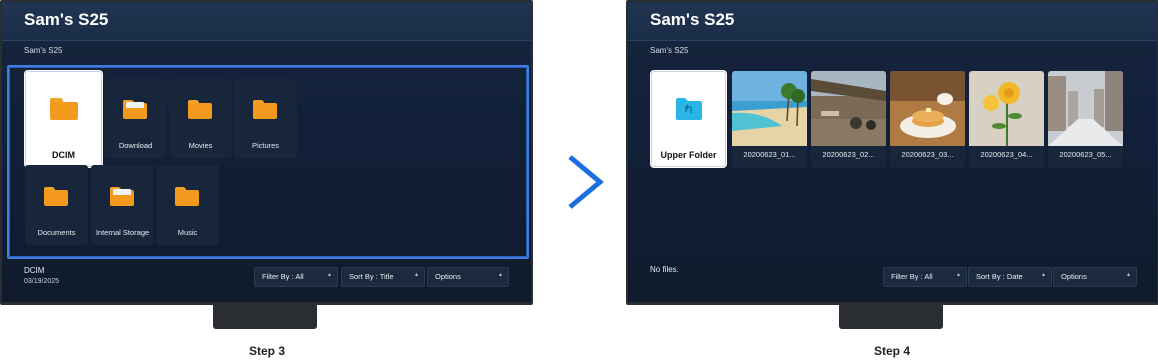  I want to click on upper-folder-button: Upper Folder, so click(688, 119).